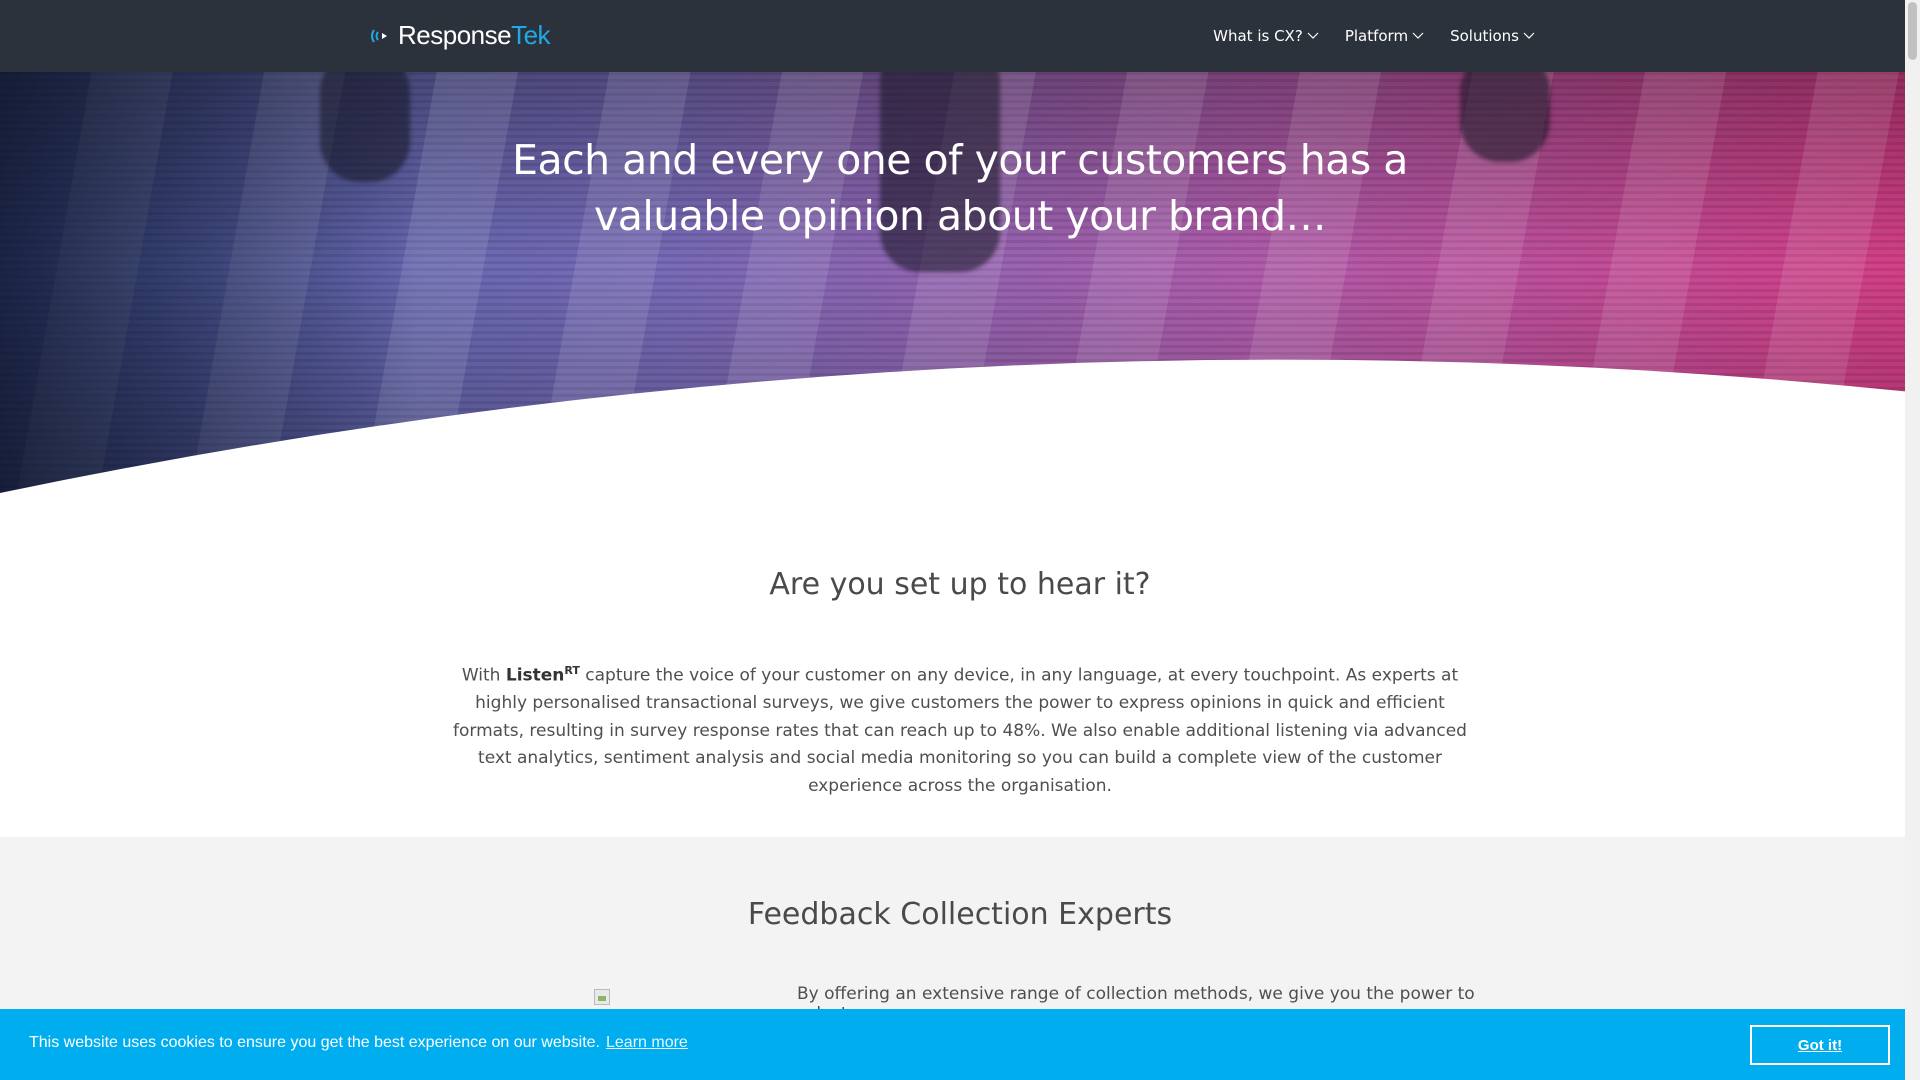 This screenshot has height=1080, width=1920. I want to click on feedback-heading: Feedback Collection Experts, so click(960, 914).